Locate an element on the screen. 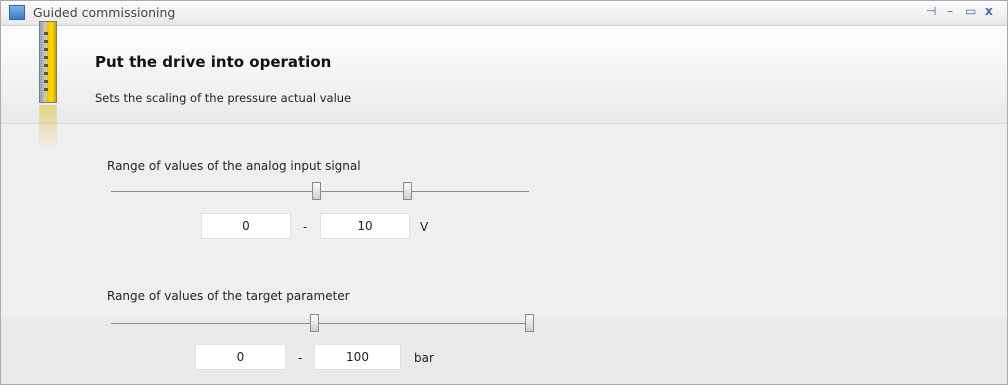 This screenshot has width=1008, height=385. analog-input-min-field: 0 is located at coordinates (246, 226).